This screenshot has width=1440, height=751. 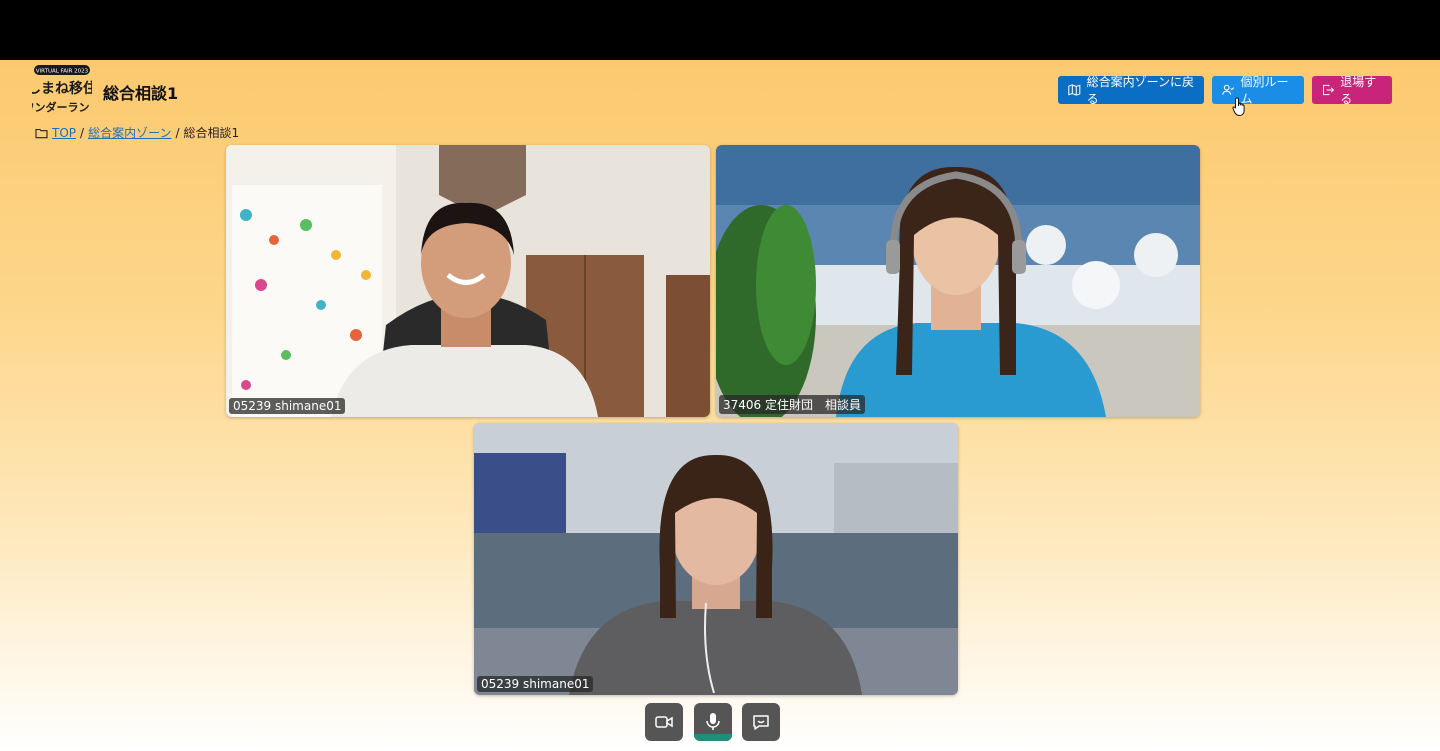 I want to click on participant-3-name: 05239 shimane01, so click(x=535, y=684).